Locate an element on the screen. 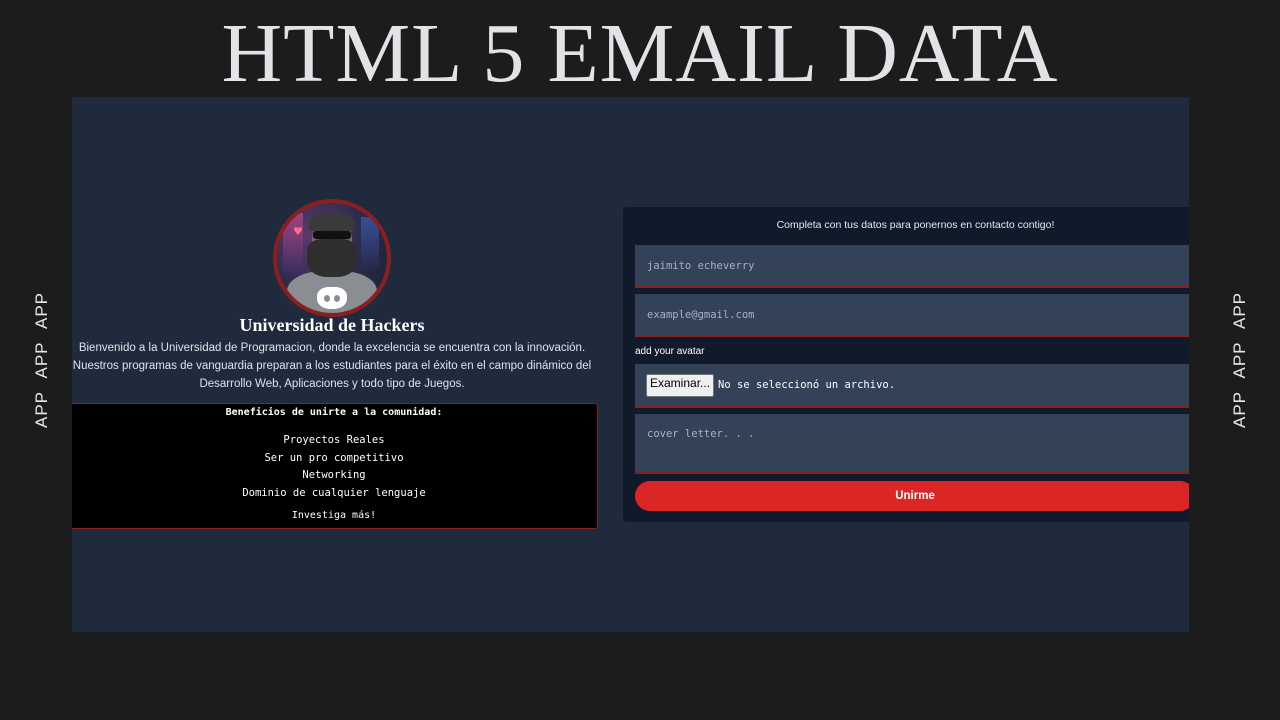  avatar-cap is located at coordinates (332, 222).